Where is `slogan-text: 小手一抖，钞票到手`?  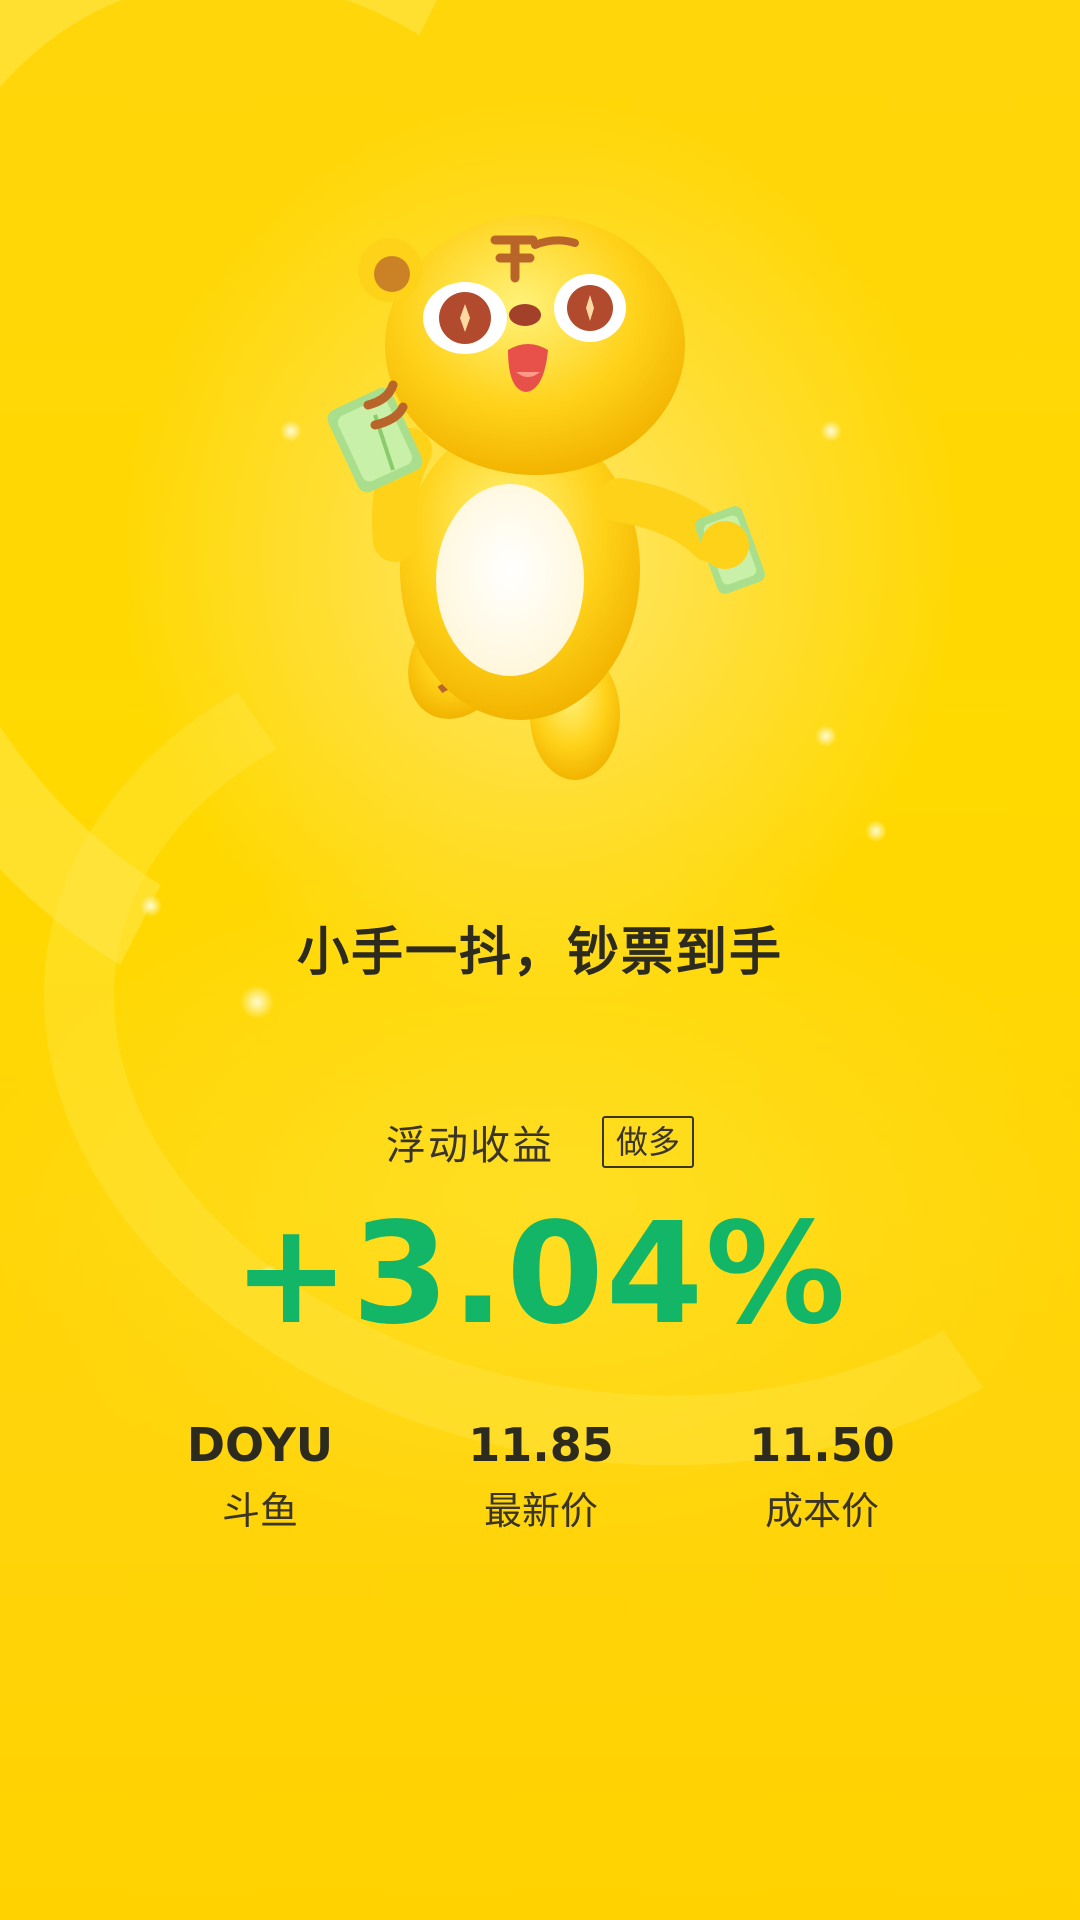
slogan-text: 小手一抖，钞票到手 is located at coordinates (539, 953).